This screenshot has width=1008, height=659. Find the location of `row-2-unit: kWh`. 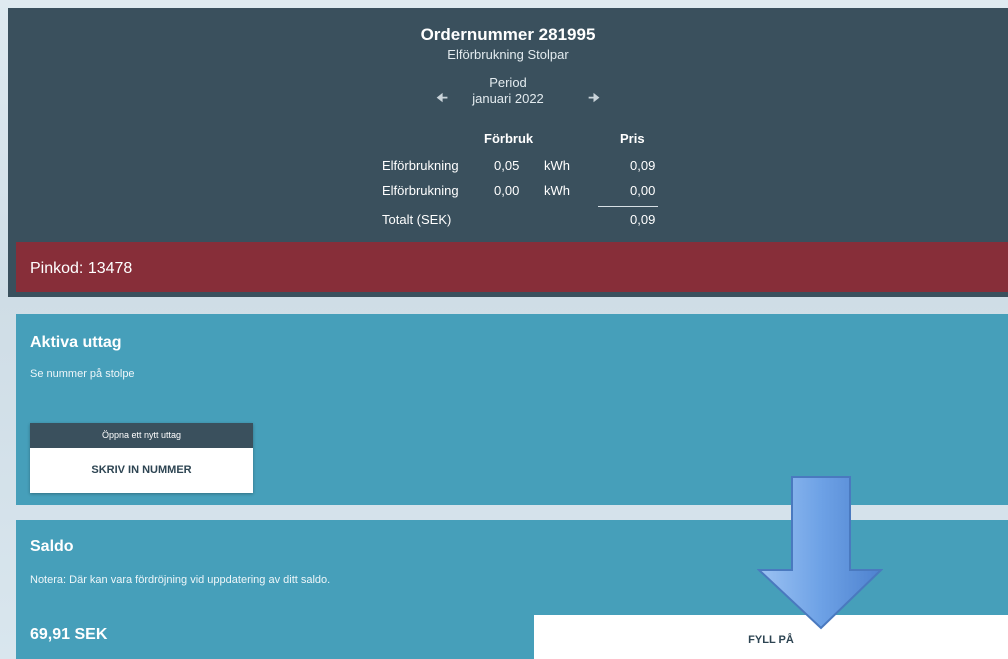

row-2-unit: kWh is located at coordinates (557, 190).